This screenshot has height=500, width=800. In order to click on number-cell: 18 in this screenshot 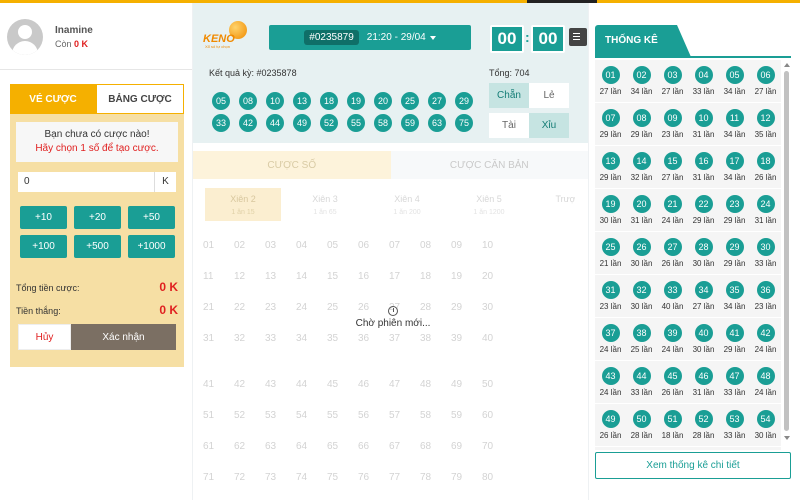, I will do `click(435, 276)`.